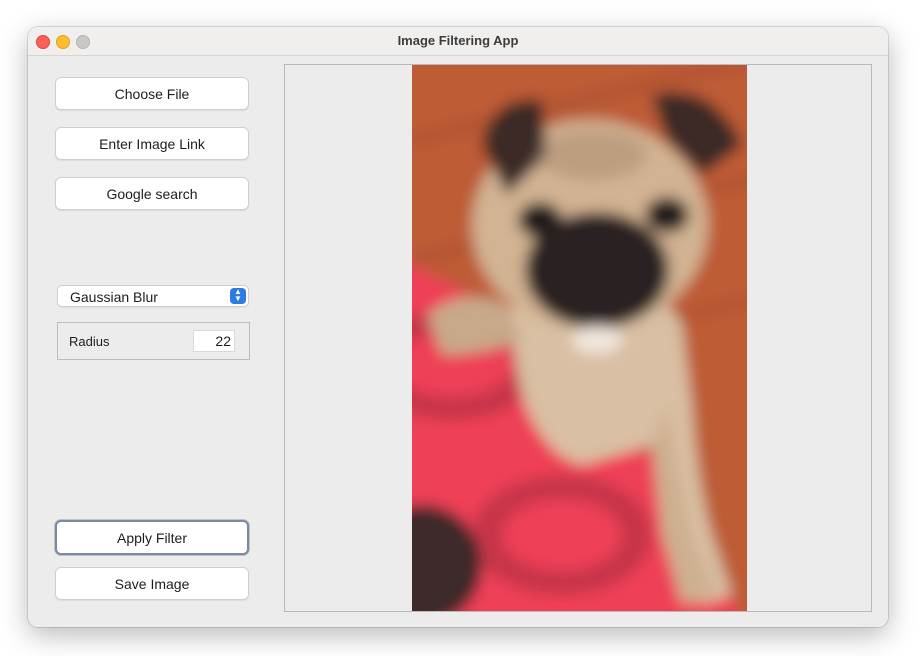 The width and height of the screenshot is (923, 656). I want to click on apply-filter-button: Apply Filter, so click(152, 537).